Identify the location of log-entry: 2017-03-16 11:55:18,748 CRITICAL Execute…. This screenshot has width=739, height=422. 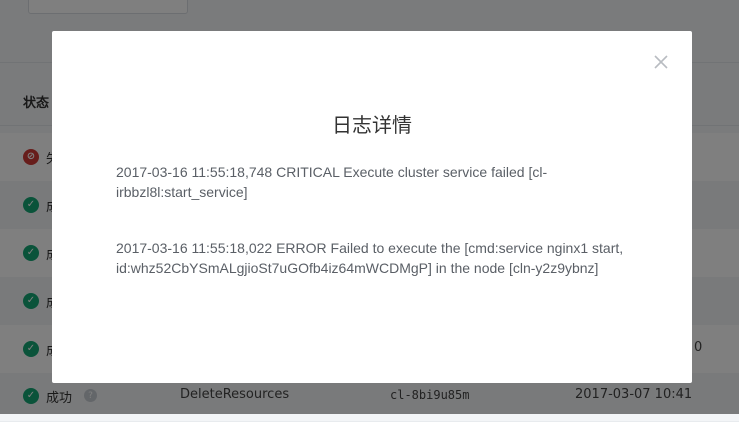
(332, 182).